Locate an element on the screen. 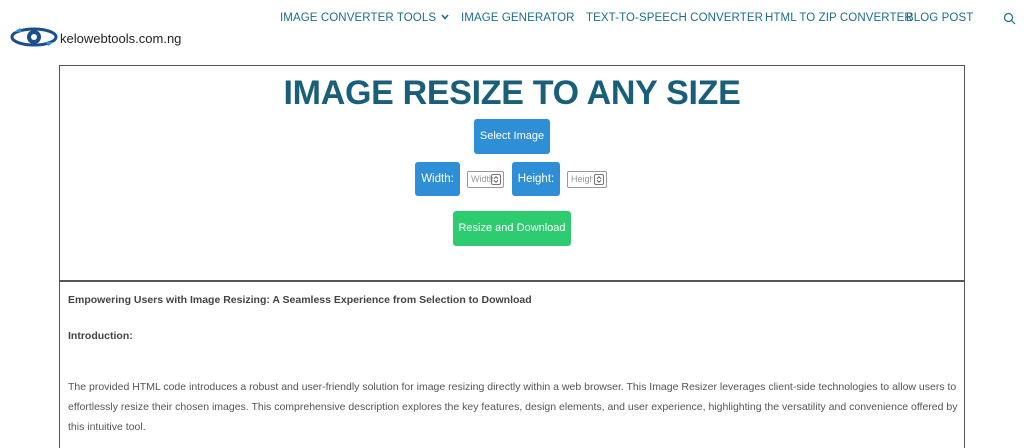 Image resolution: width=1024 pixels, height=448 pixels. nav-item-label: IMAGE CONVERTER TOOLS is located at coordinates (358, 18).